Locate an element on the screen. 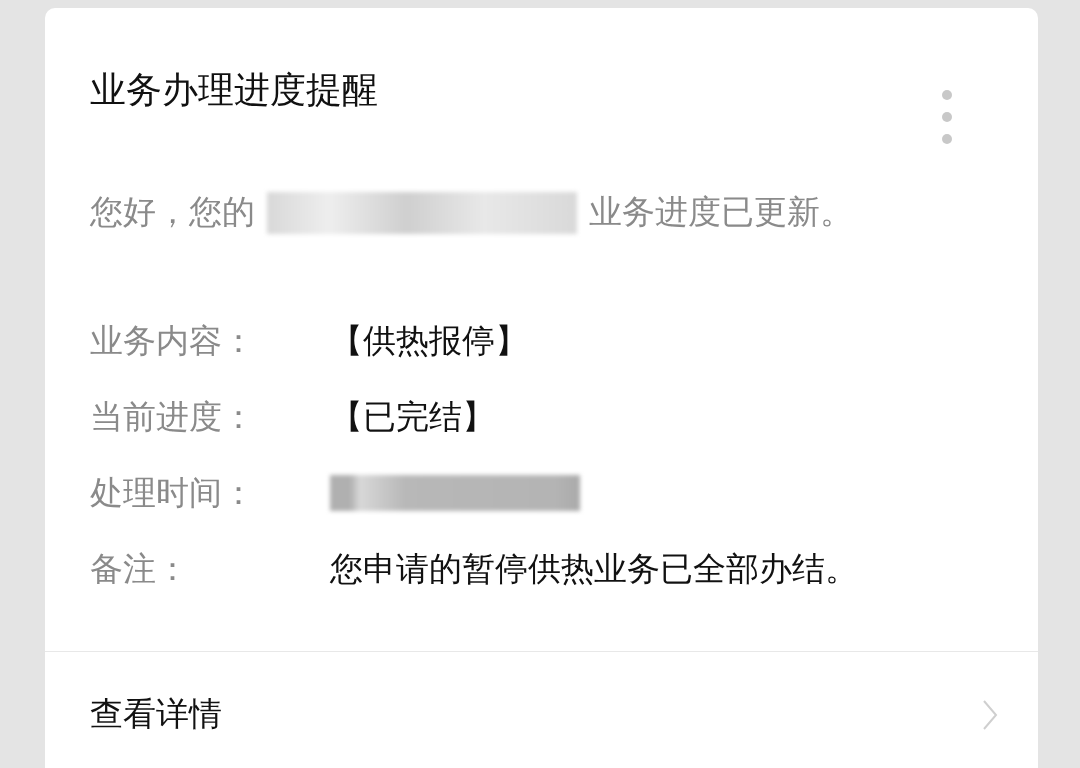 The image size is (1080, 768). field-label: 备注： is located at coordinates (140, 568).